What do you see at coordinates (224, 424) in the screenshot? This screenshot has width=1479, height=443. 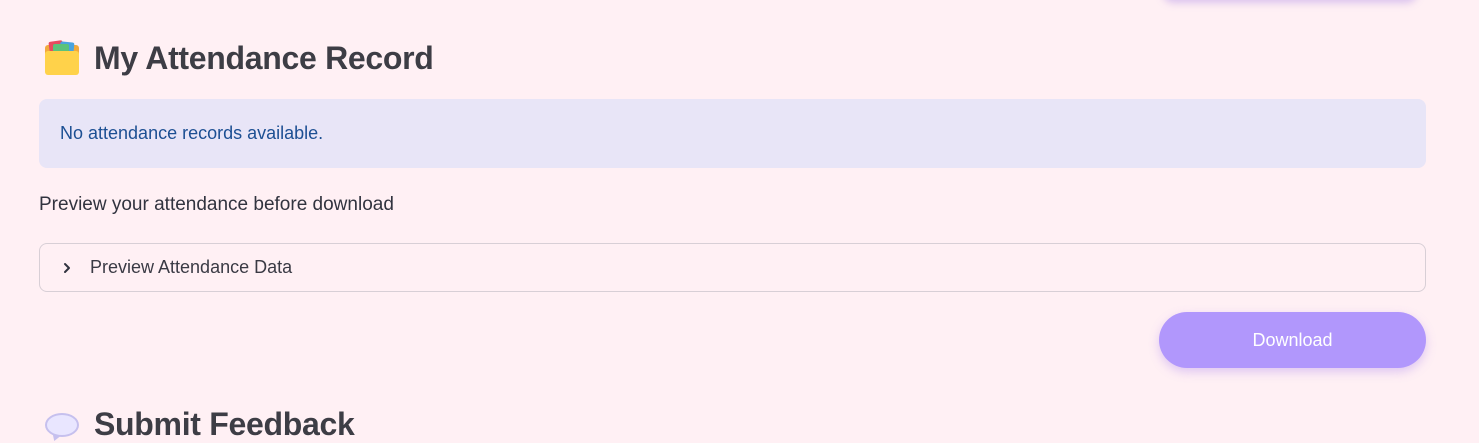 I see `feedback-section-title: Submit Feedback` at bounding box center [224, 424].